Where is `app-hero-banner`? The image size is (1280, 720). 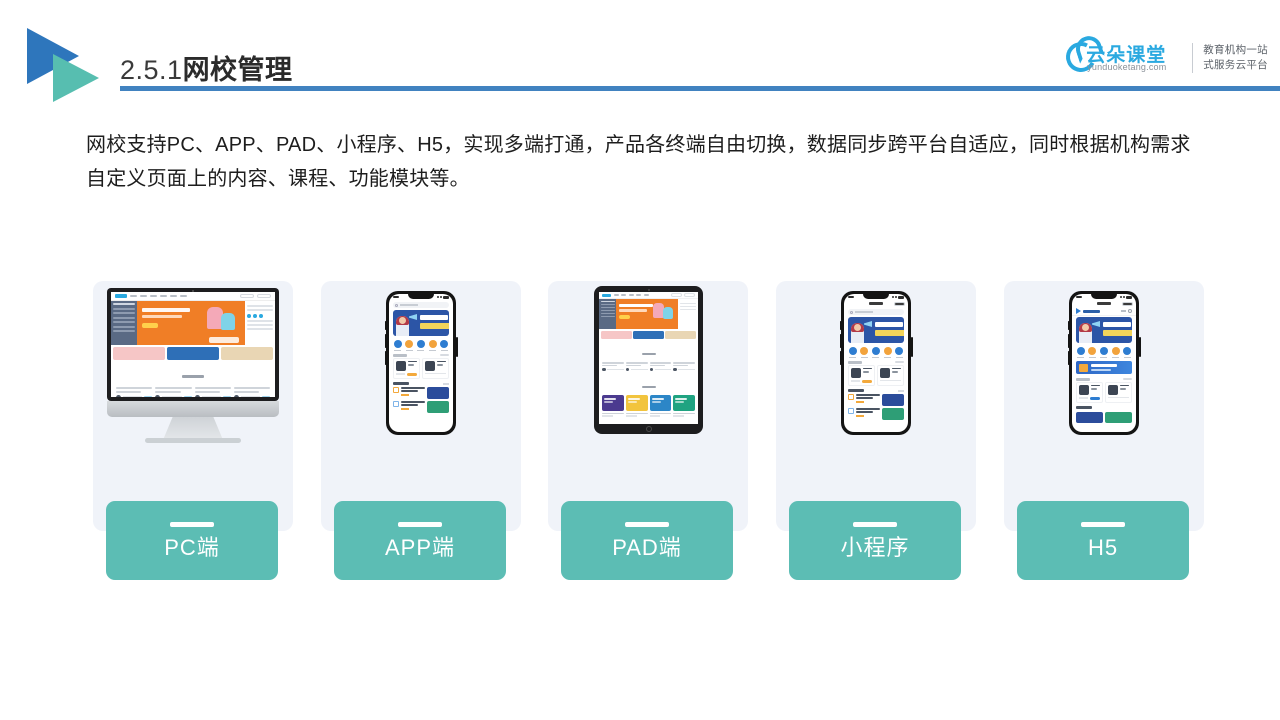
app-hero-banner is located at coordinates (421, 323).